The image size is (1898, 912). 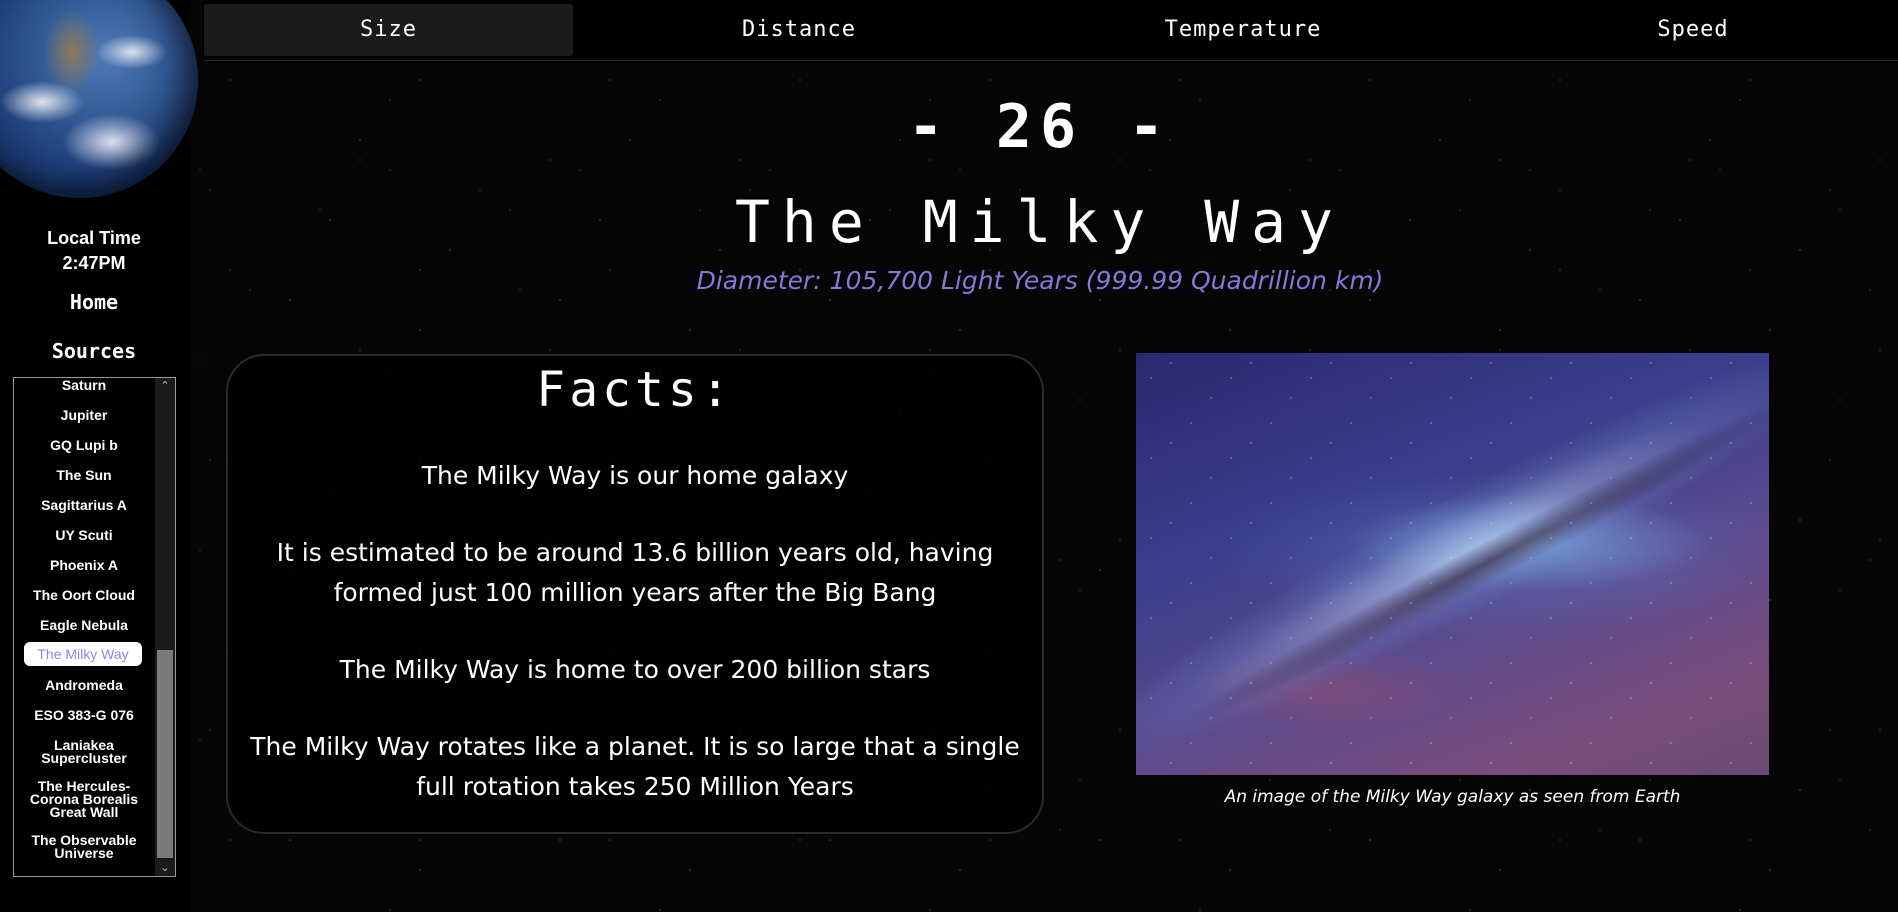 I want to click on list-item-sagittarius-a: Sagittarius A, so click(x=84, y=505).